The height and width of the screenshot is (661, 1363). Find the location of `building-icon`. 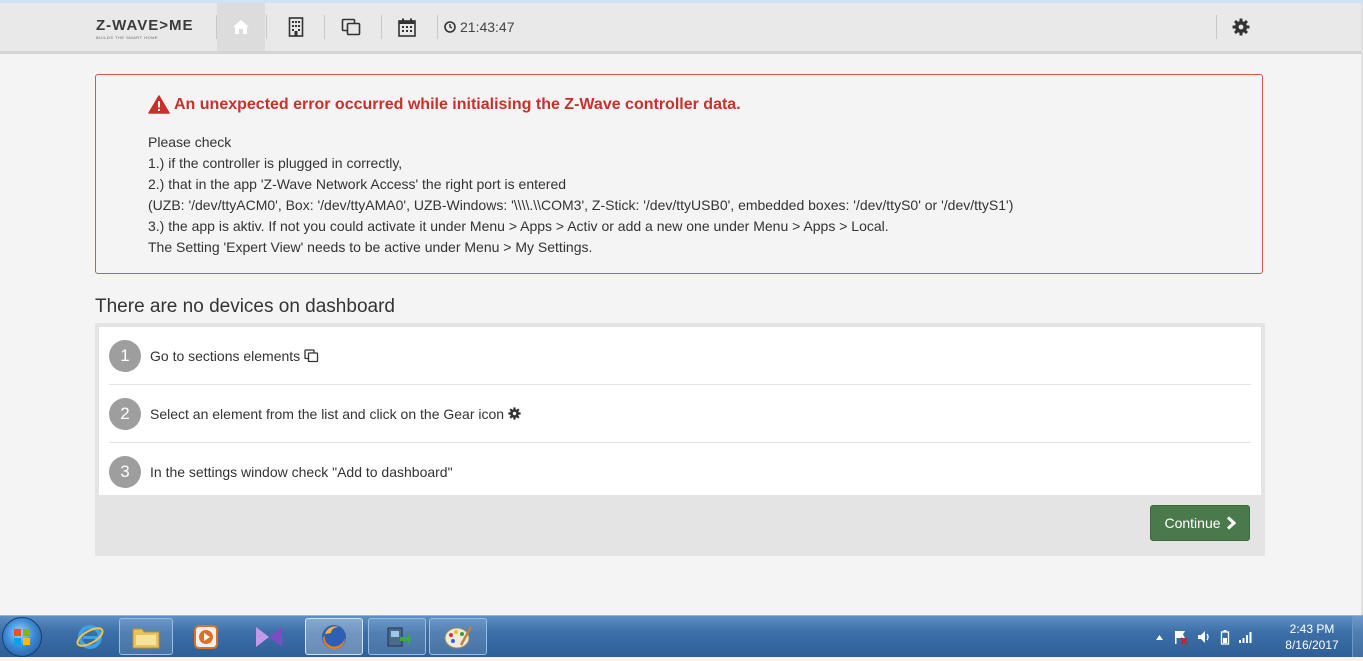

building-icon is located at coordinates (296, 27).